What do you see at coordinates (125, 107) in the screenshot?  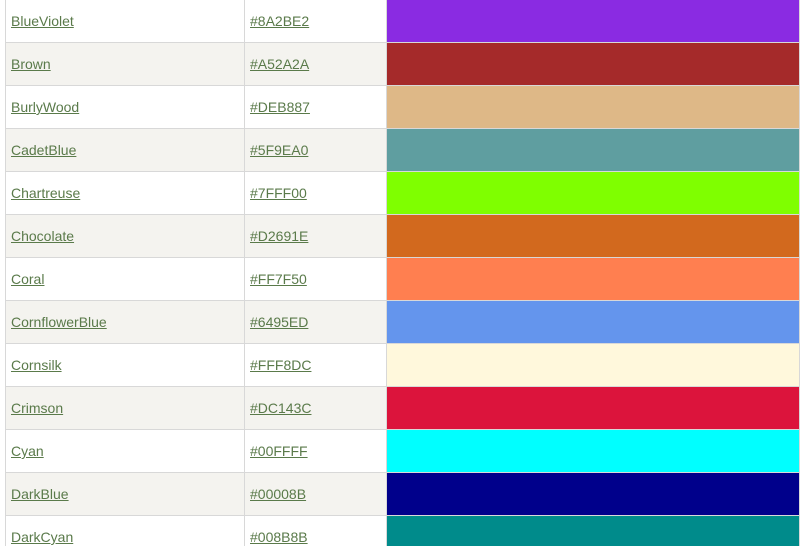 I see `color-name-cell: BurlyWood` at bounding box center [125, 107].